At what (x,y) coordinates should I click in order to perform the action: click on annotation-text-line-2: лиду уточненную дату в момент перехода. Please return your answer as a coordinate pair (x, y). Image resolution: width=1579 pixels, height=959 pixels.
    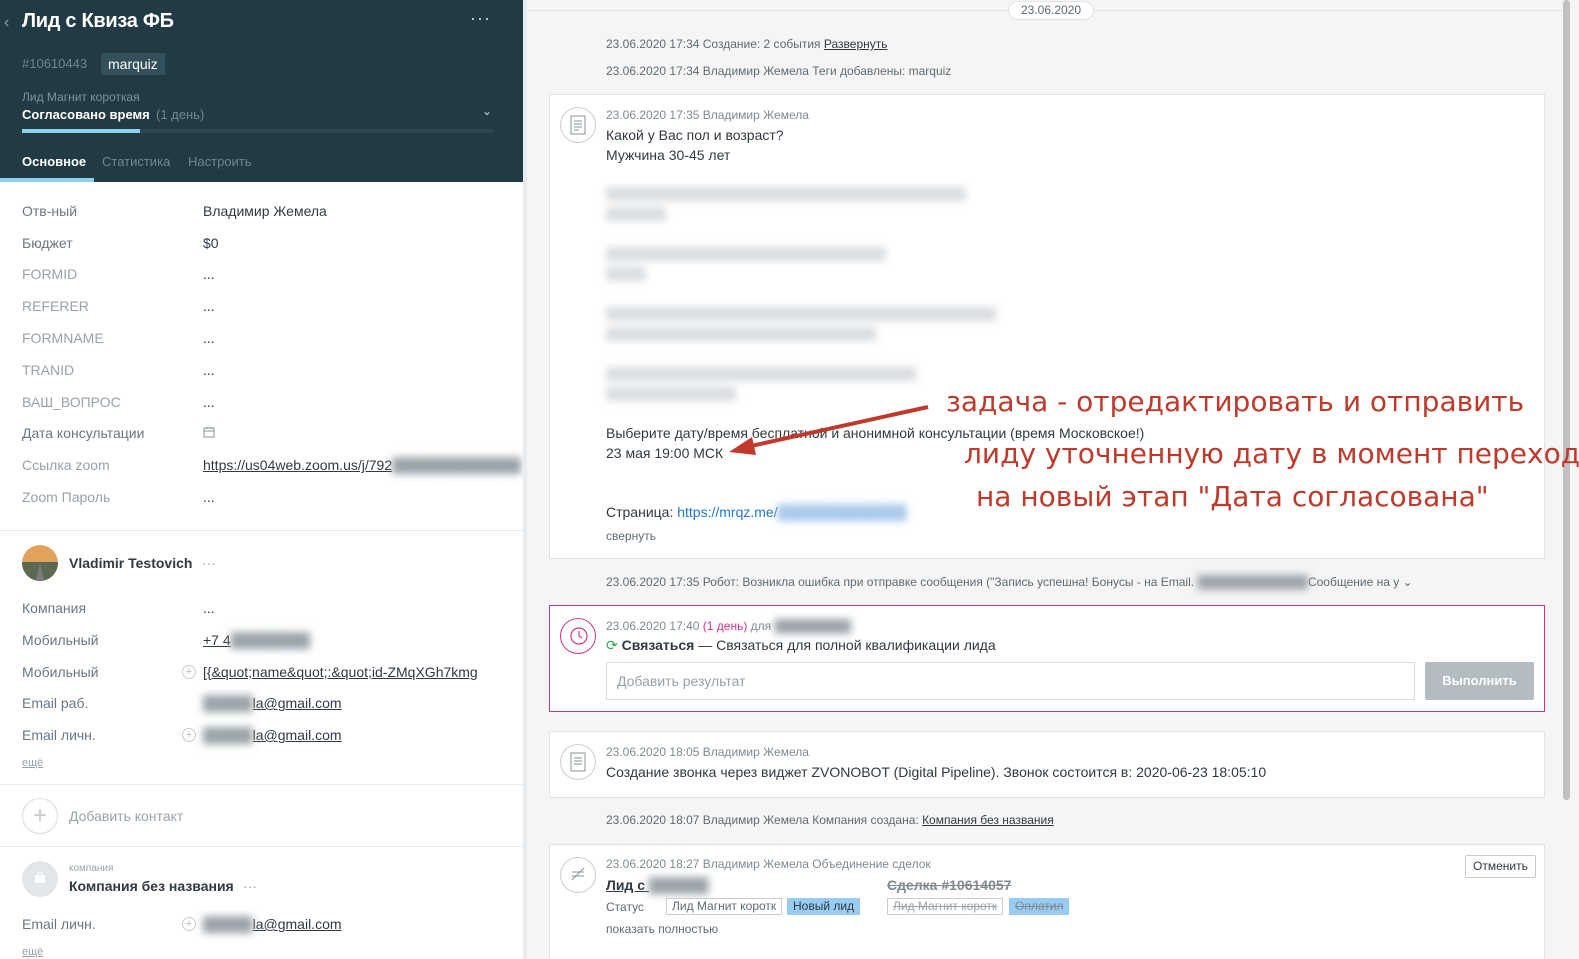
    Looking at the image, I should click on (1271, 453).